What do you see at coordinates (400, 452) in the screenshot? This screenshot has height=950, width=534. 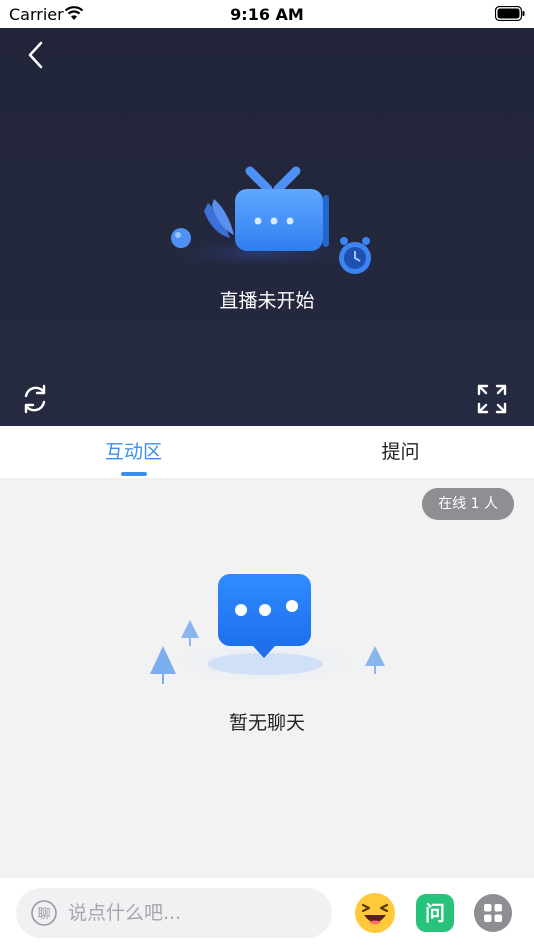 I see `tab-questions: 提问` at bounding box center [400, 452].